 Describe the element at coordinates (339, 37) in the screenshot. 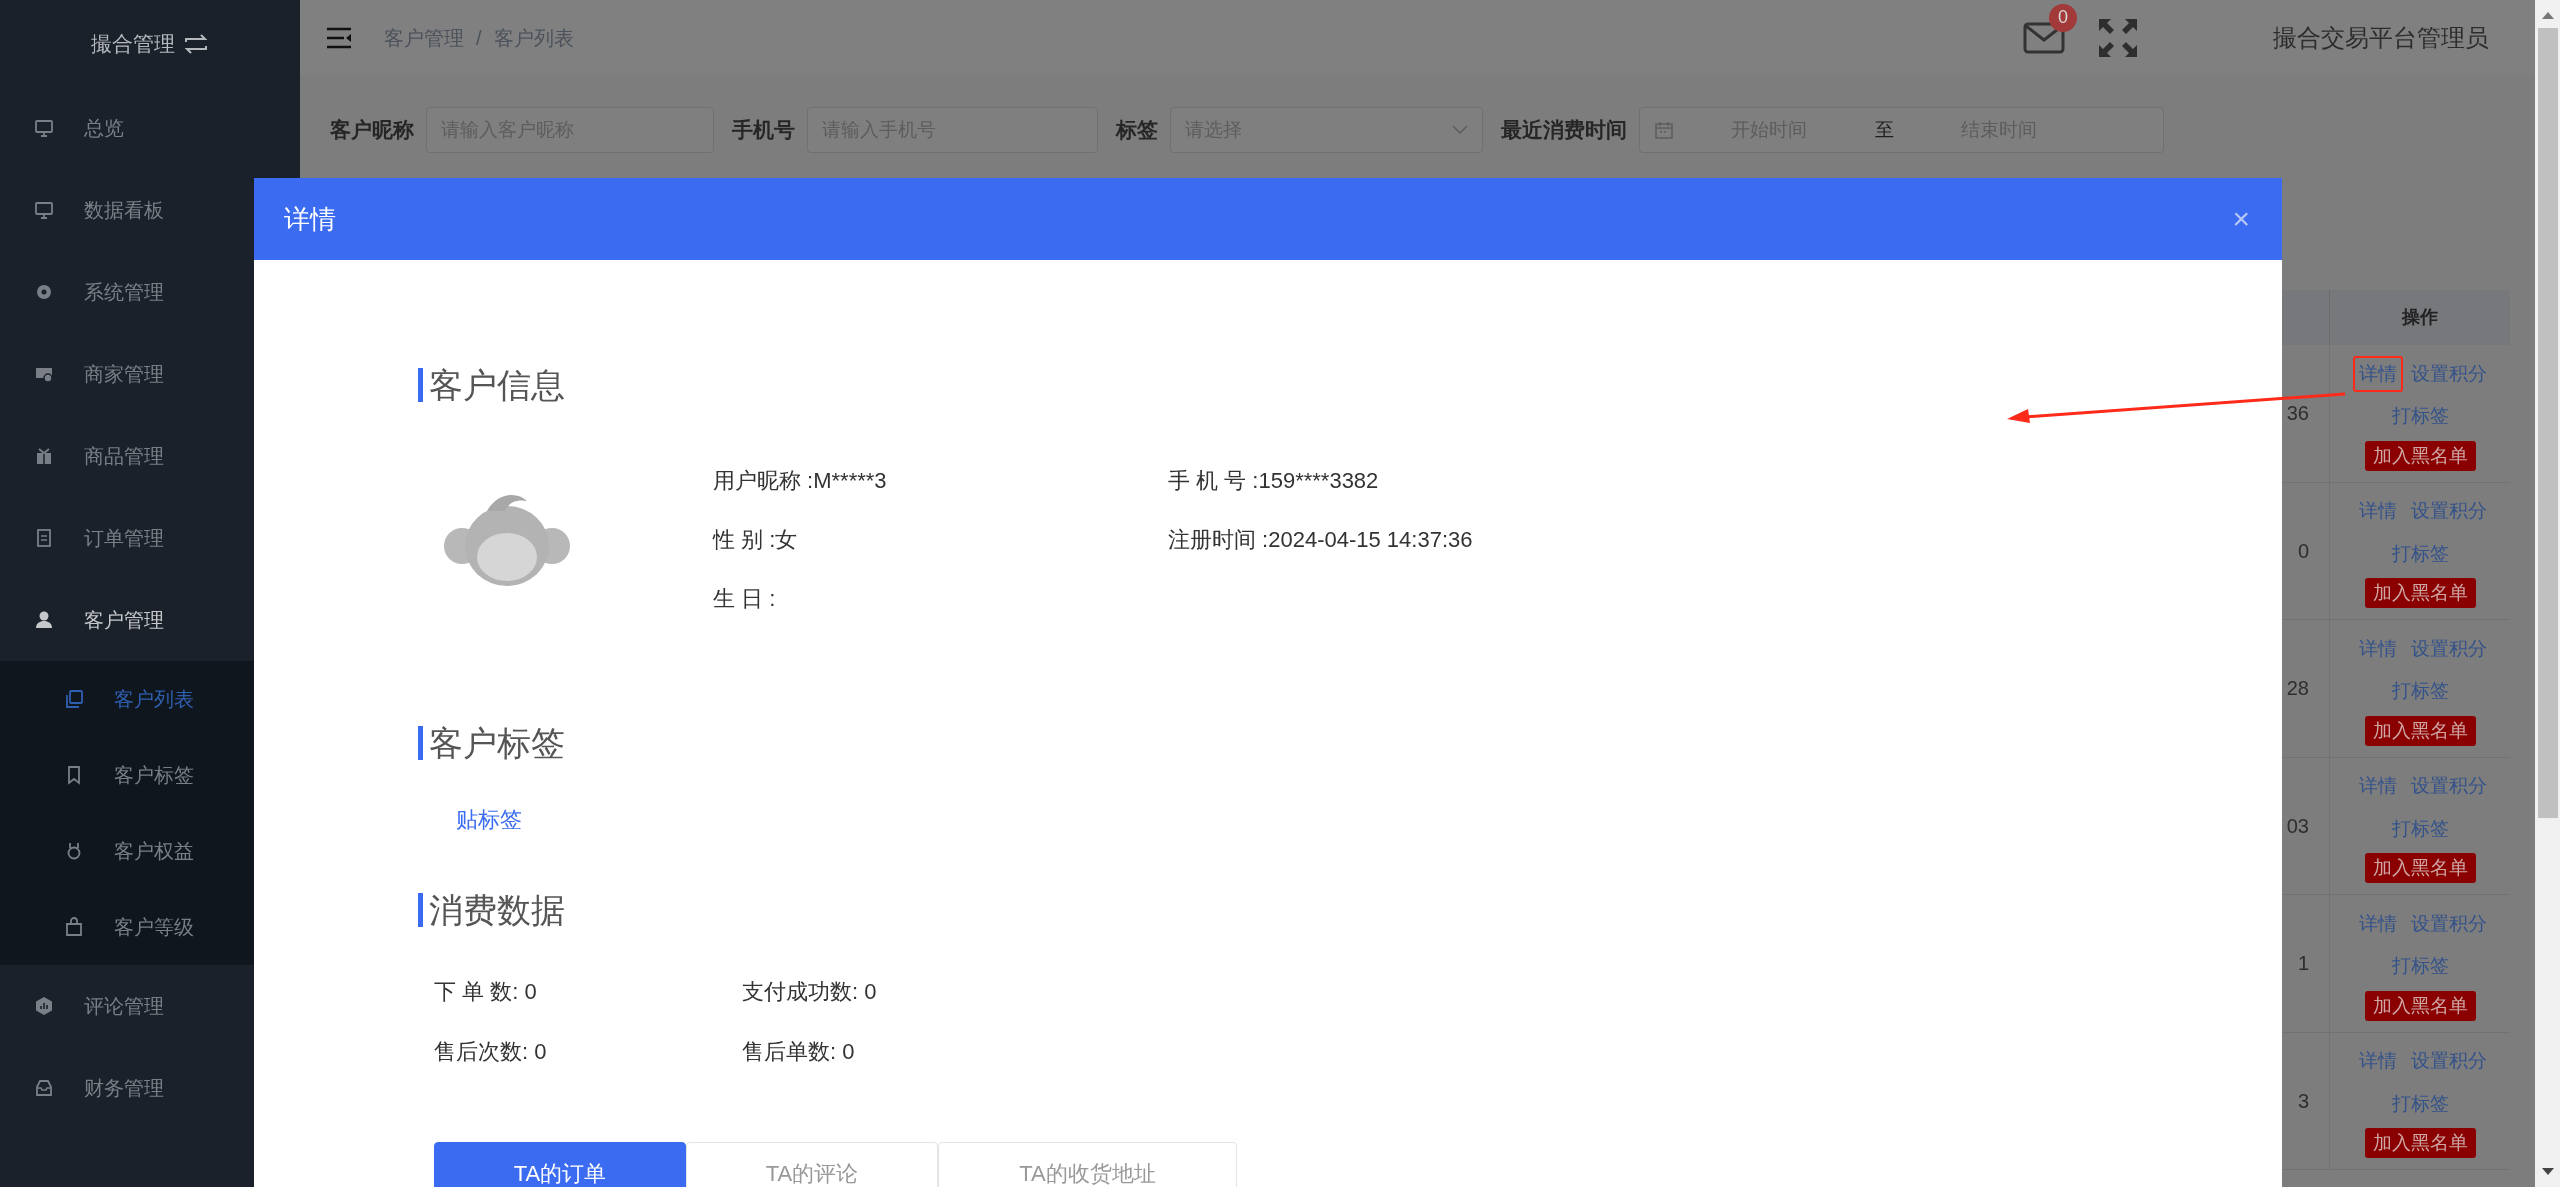

I see `menu-fold-icon` at that location.